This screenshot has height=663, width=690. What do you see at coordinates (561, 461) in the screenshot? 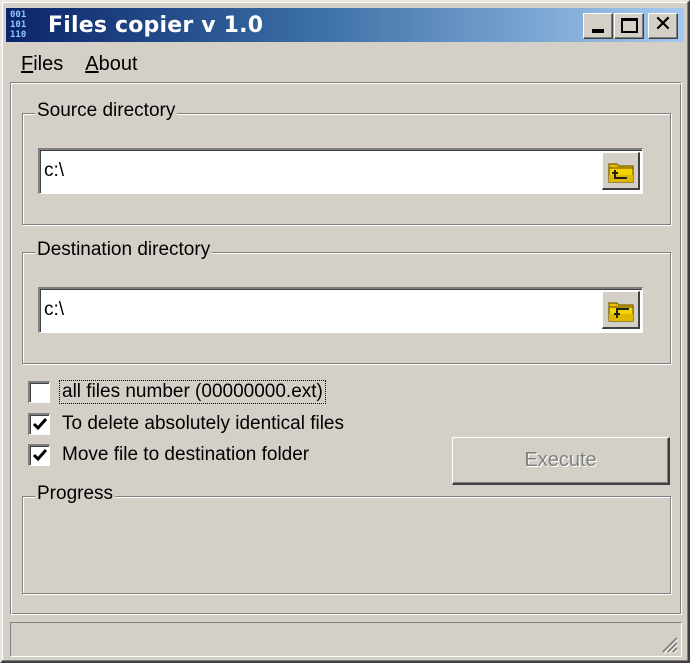
I see `execute-button: Execute` at bounding box center [561, 461].